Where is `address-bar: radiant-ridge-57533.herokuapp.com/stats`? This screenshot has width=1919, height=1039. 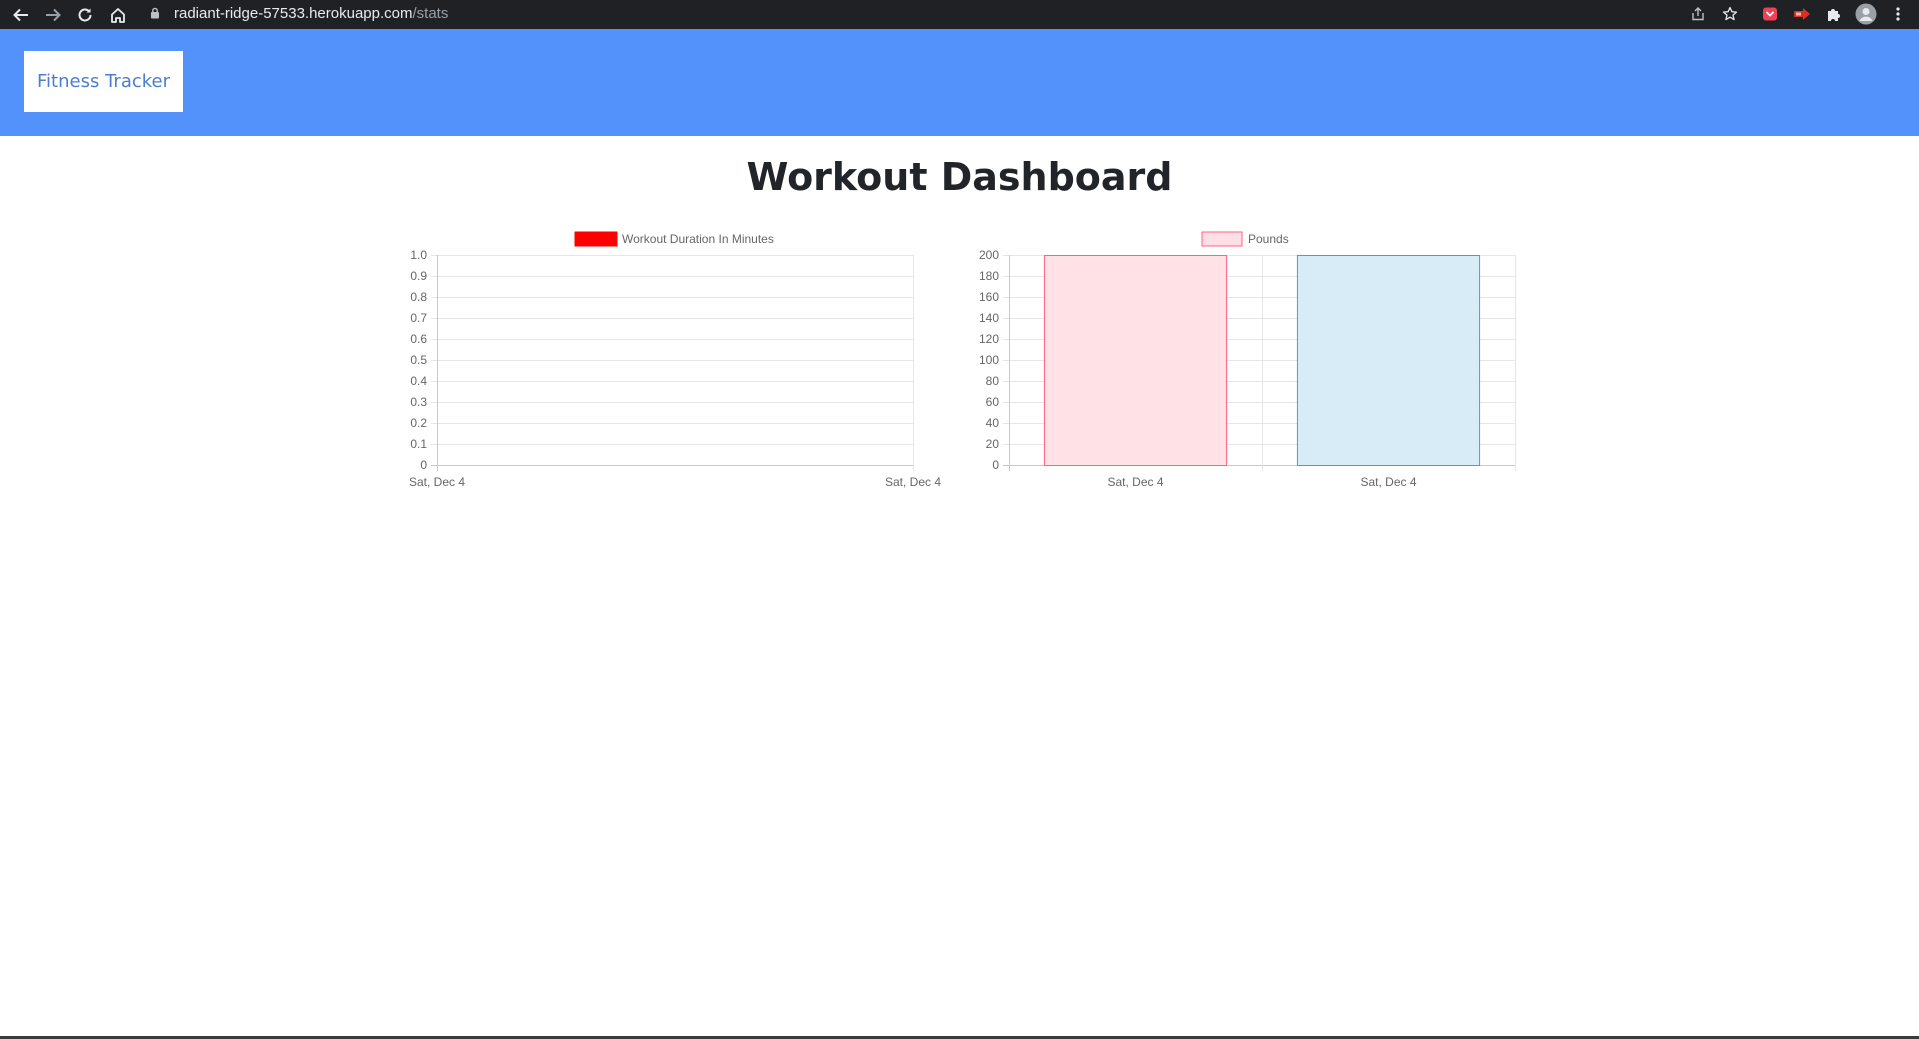
address-bar: radiant-ridge-57533.herokuapp.com/stats is located at coordinates (299, 13).